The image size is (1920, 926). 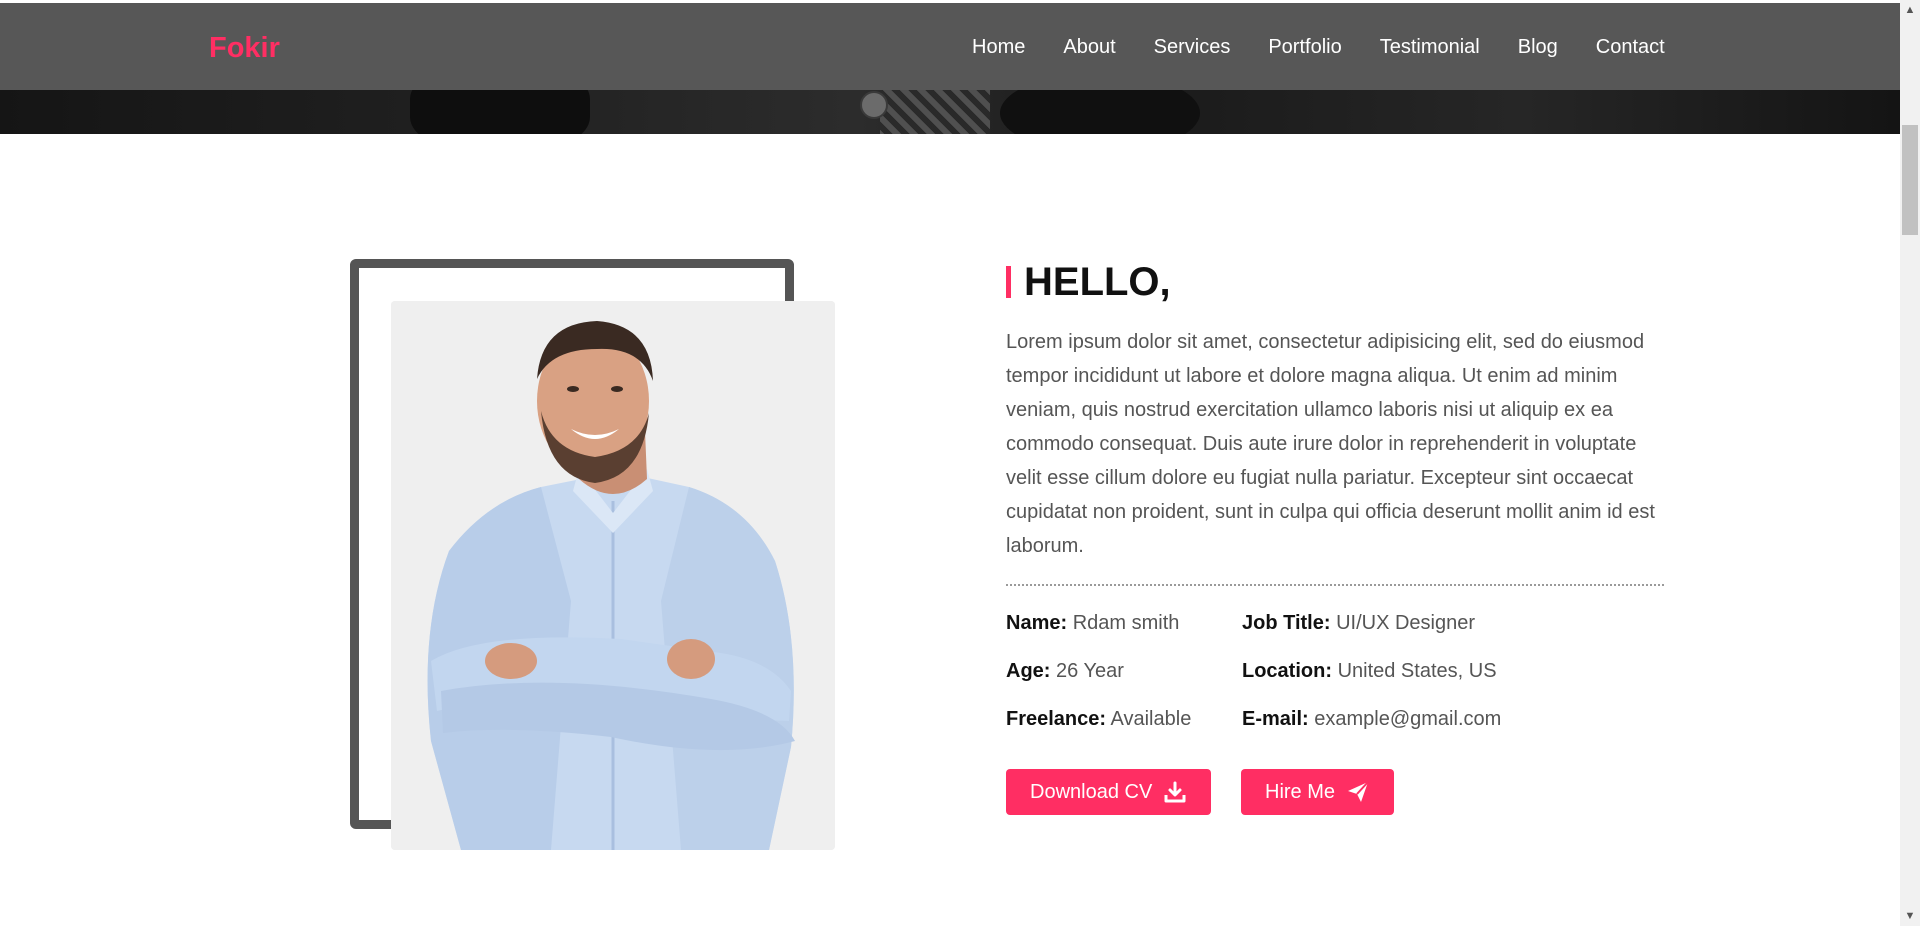 I want to click on hire-me-button: Hire Me, so click(x=1317, y=792).